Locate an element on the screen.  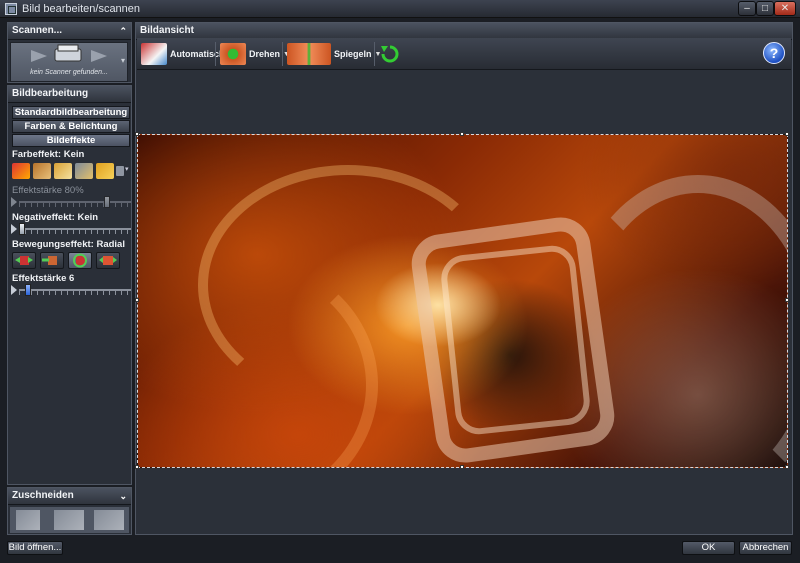
motion-none-button is located at coordinates (24, 260).